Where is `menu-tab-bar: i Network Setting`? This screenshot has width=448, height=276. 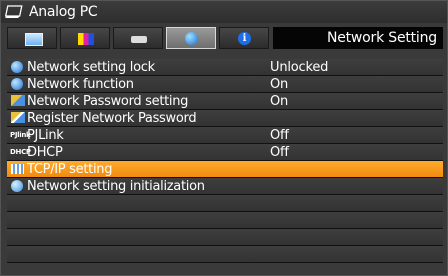 menu-tab-bar: i Network Setting is located at coordinates (225, 38).